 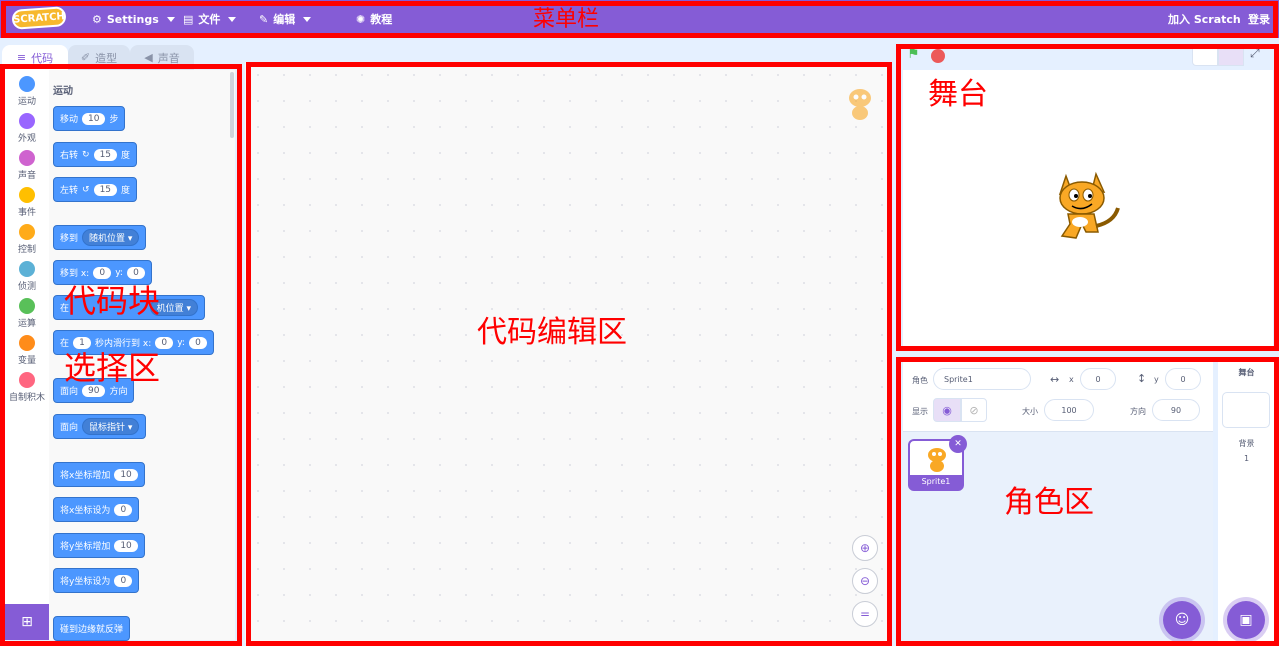 I want to click on category-sensing: 侦测, so click(x=27, y=276).